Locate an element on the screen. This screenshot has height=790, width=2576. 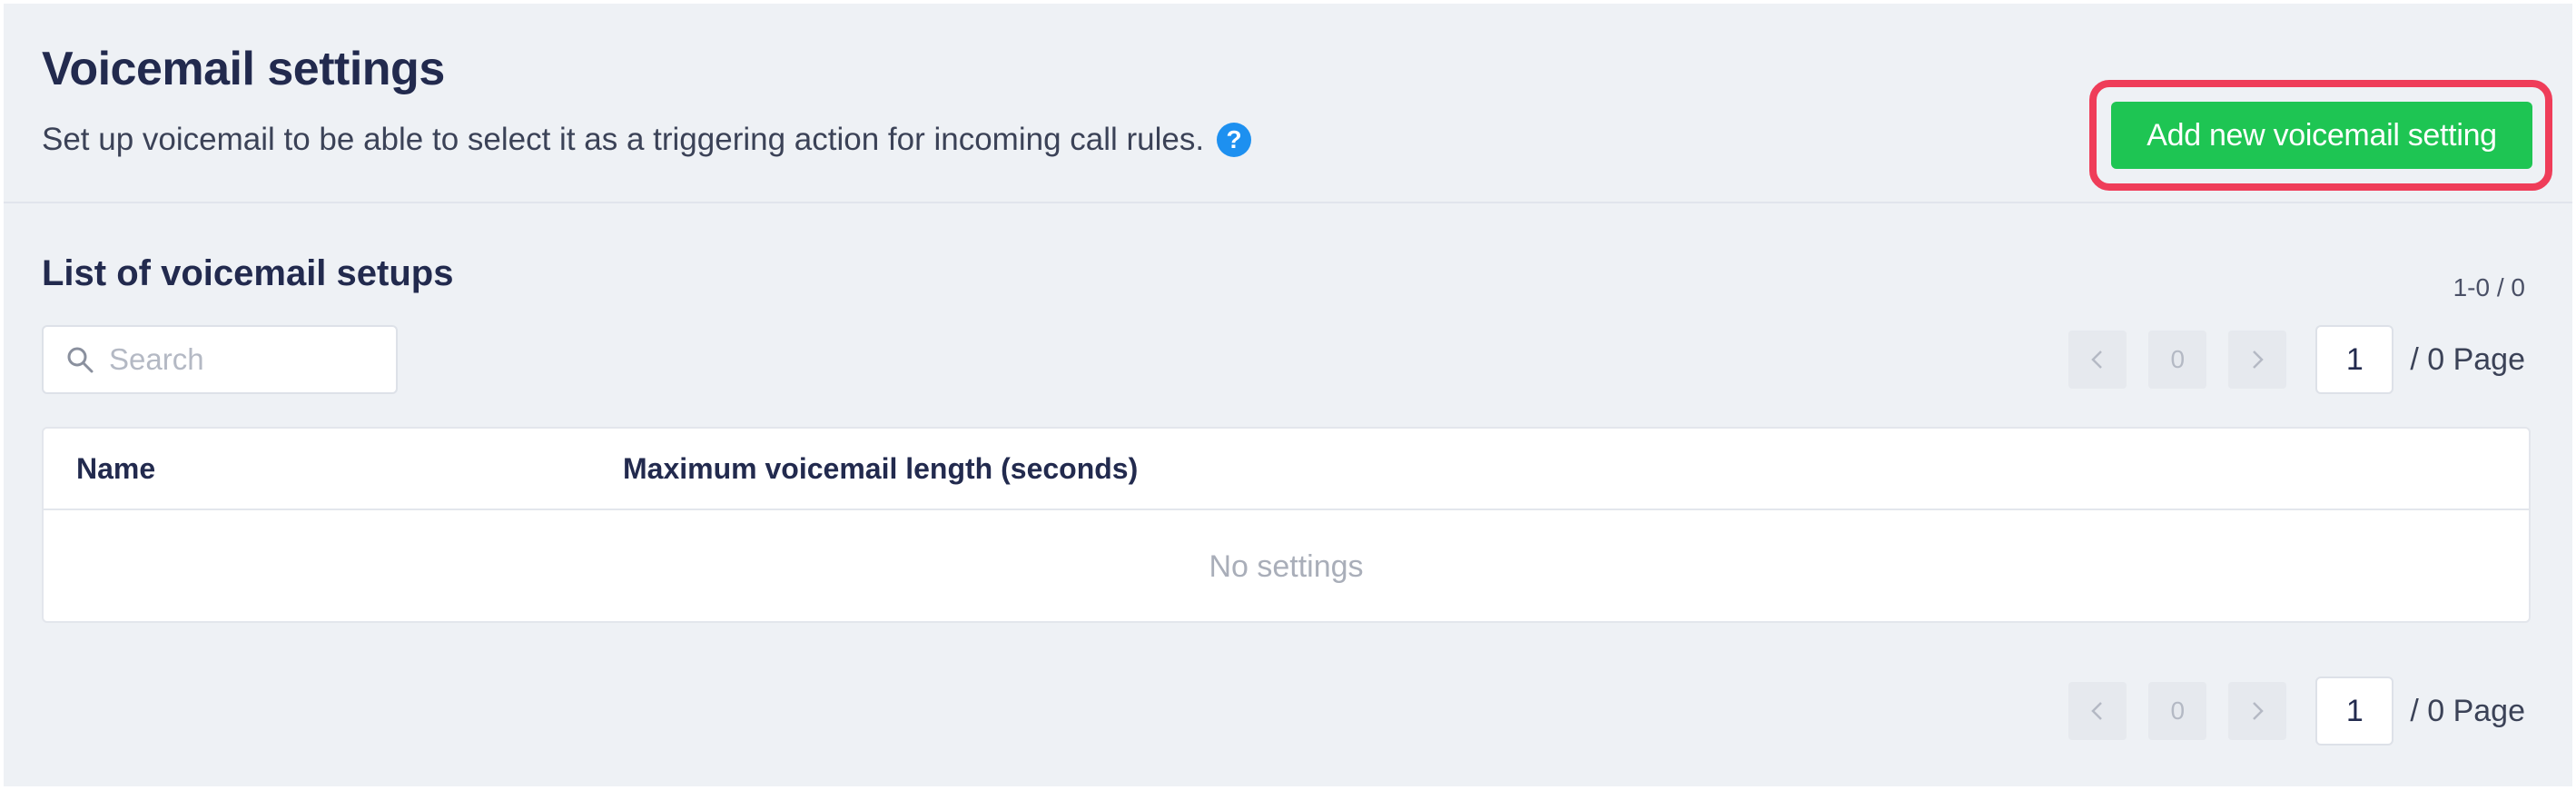
column-header-max-length: Maximum voicemail length (seconds) is located at coordinates (881, 468).